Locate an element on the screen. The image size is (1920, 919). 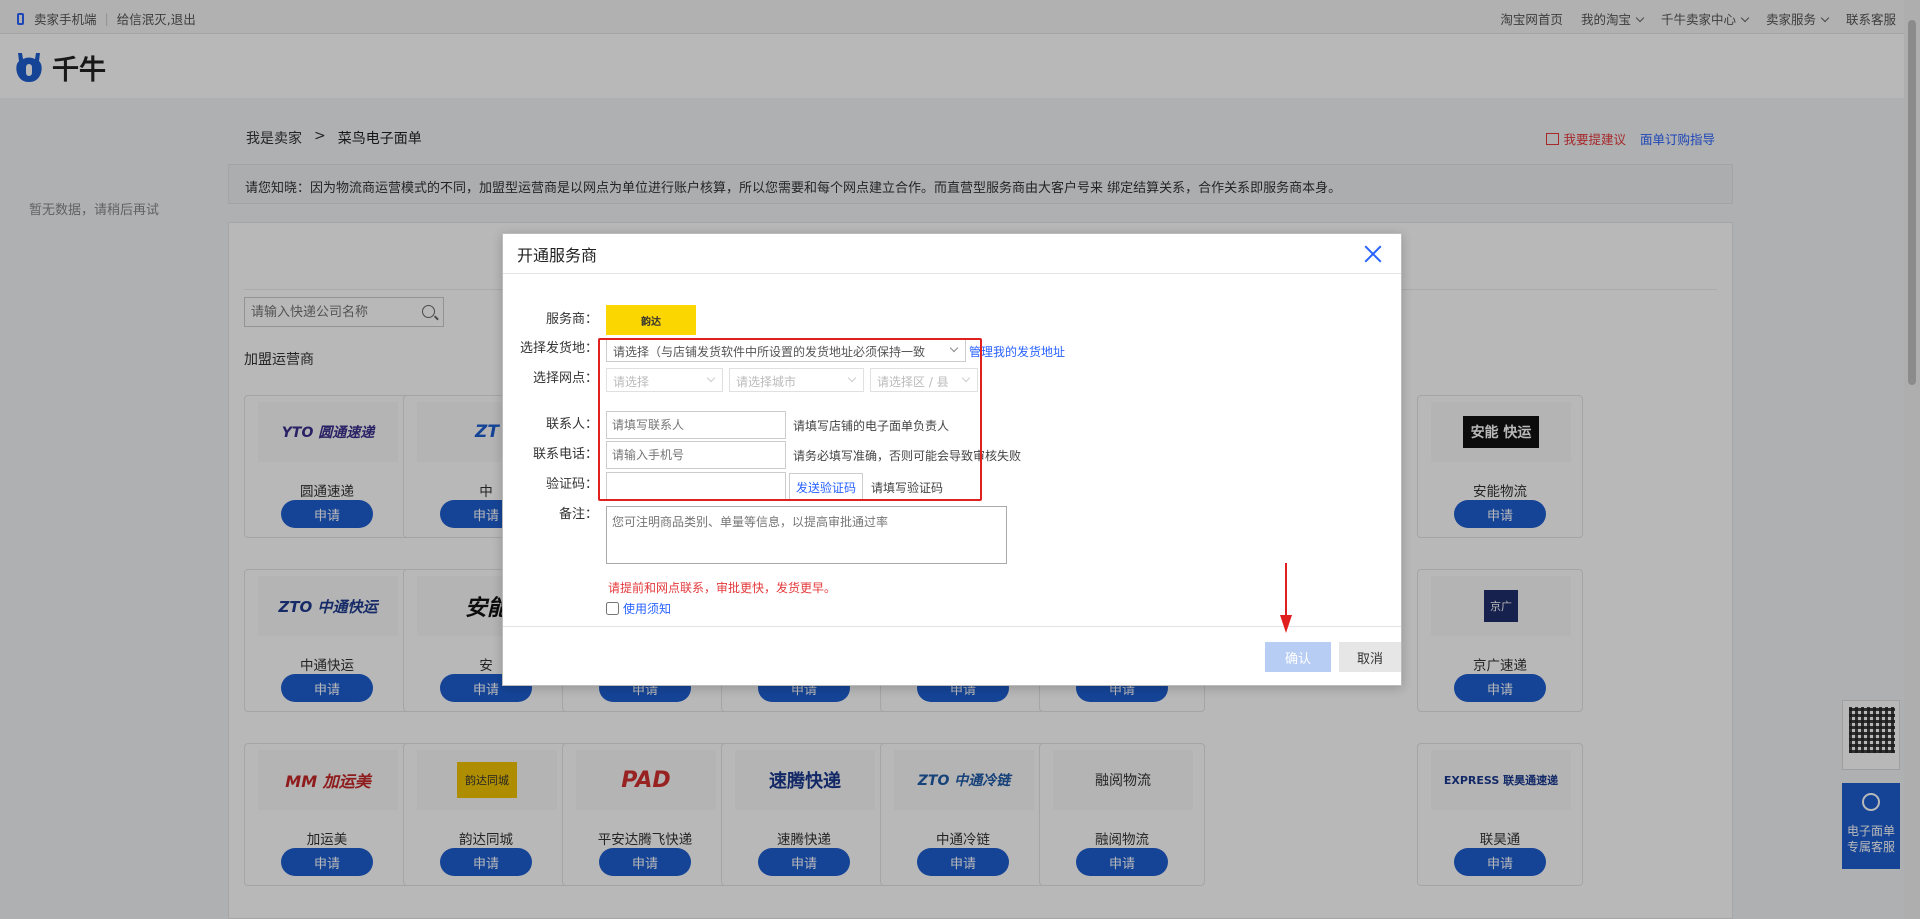
district-select: 请选择区 / 县 is located at coordinates (924, 380).